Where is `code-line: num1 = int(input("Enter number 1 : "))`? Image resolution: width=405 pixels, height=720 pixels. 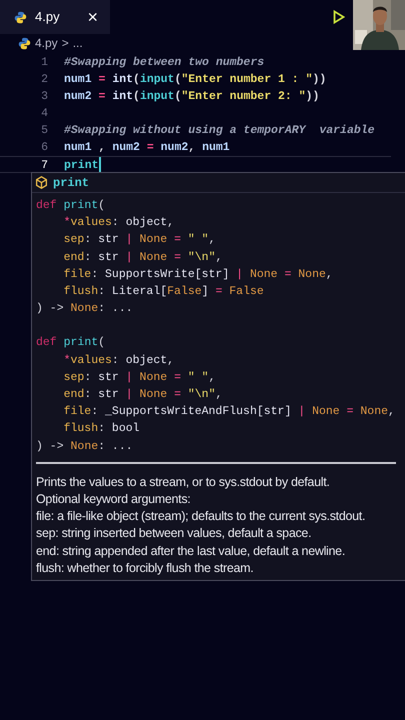
code-line: num1 = int(input("Enter number 1 : ")) is located at coordinates (195, 80).